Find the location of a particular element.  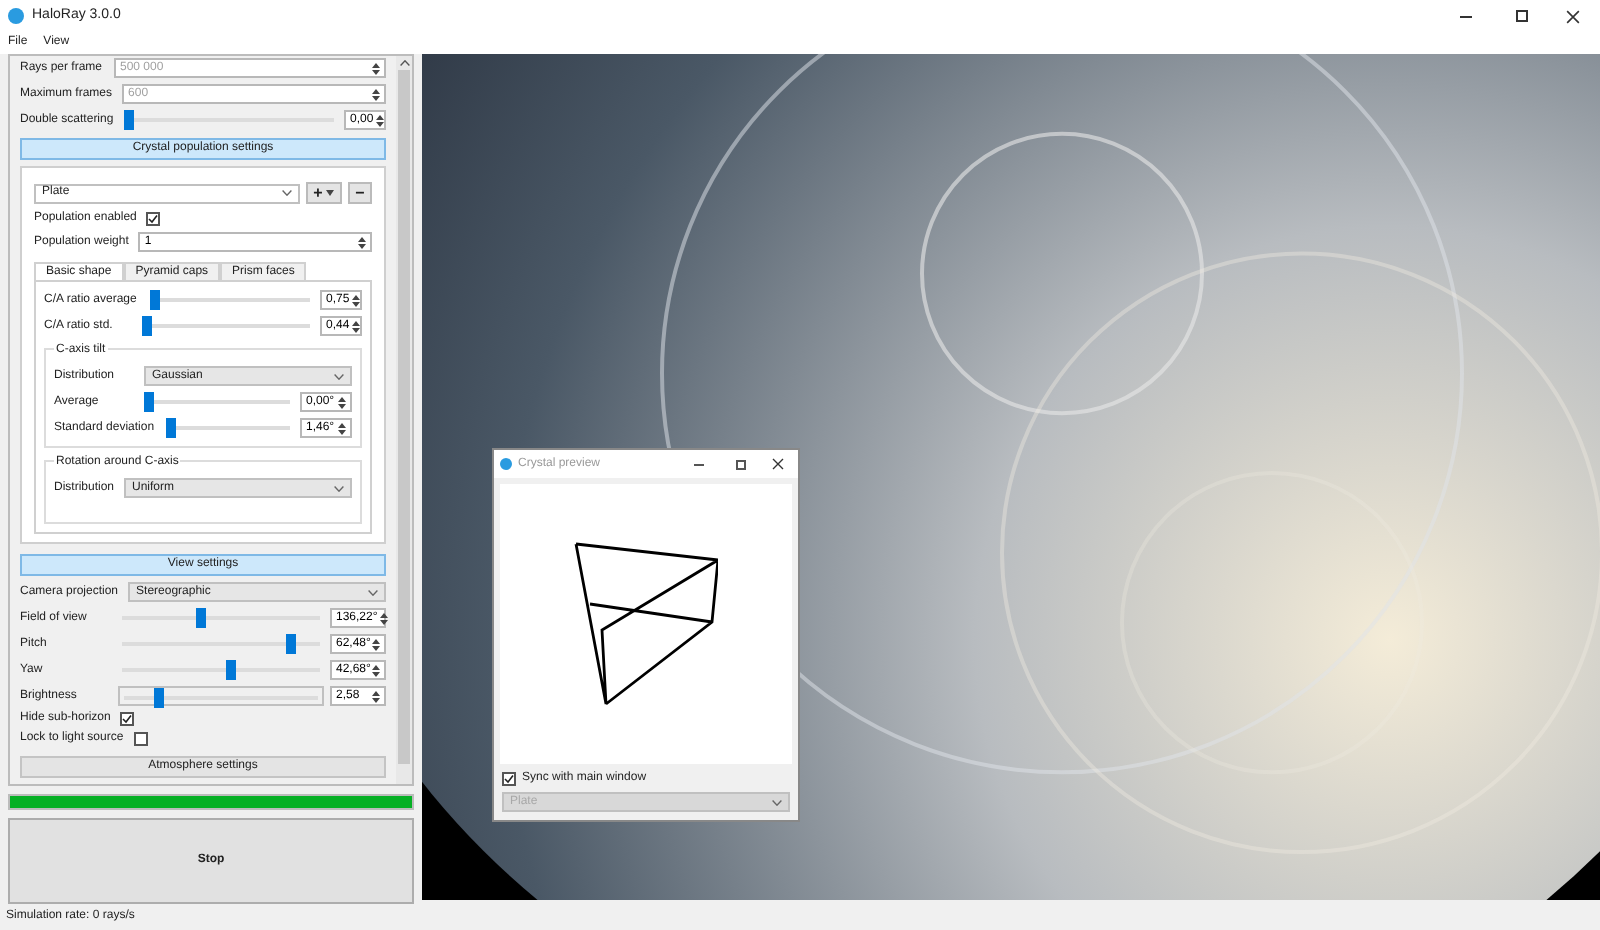

remove-button: − is located at coordinates (360, 193).